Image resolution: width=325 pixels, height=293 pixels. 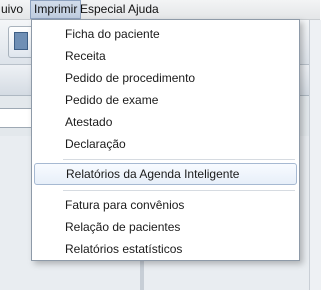 What do you see at coordinates (13, 9) in the screenshot?
I see `menu-arquivo: uivo` at bounding box center [13, 9].